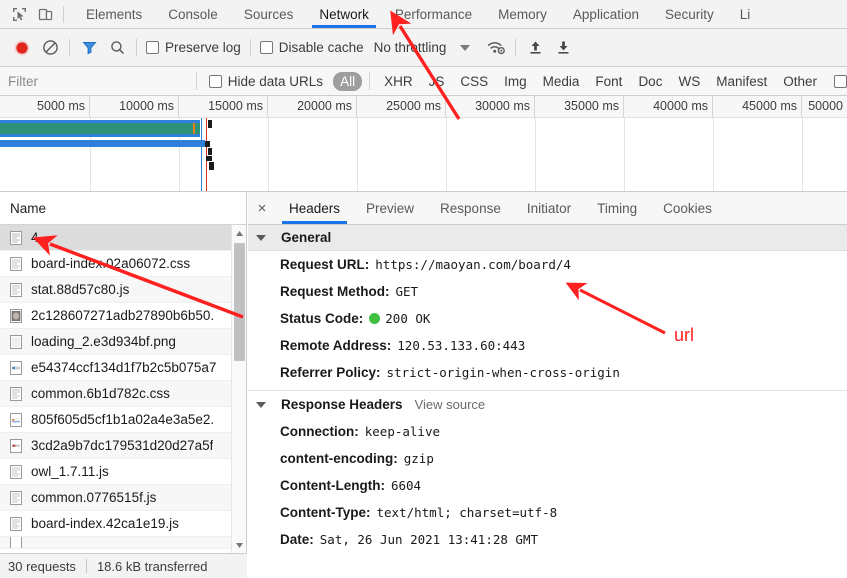 This screenshot has width=847, height=578. Describe the element at coordinates (606, 14) in the screenshot. I see `tab-application: Application` at that location.